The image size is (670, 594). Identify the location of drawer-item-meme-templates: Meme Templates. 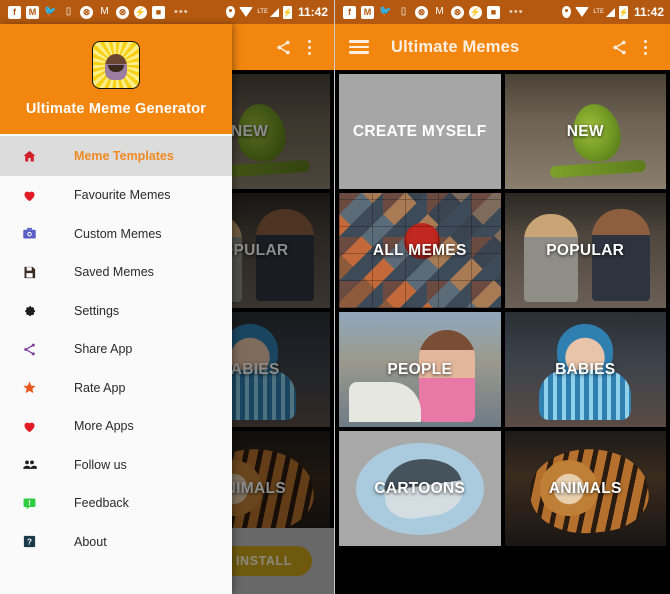
(116, 156).